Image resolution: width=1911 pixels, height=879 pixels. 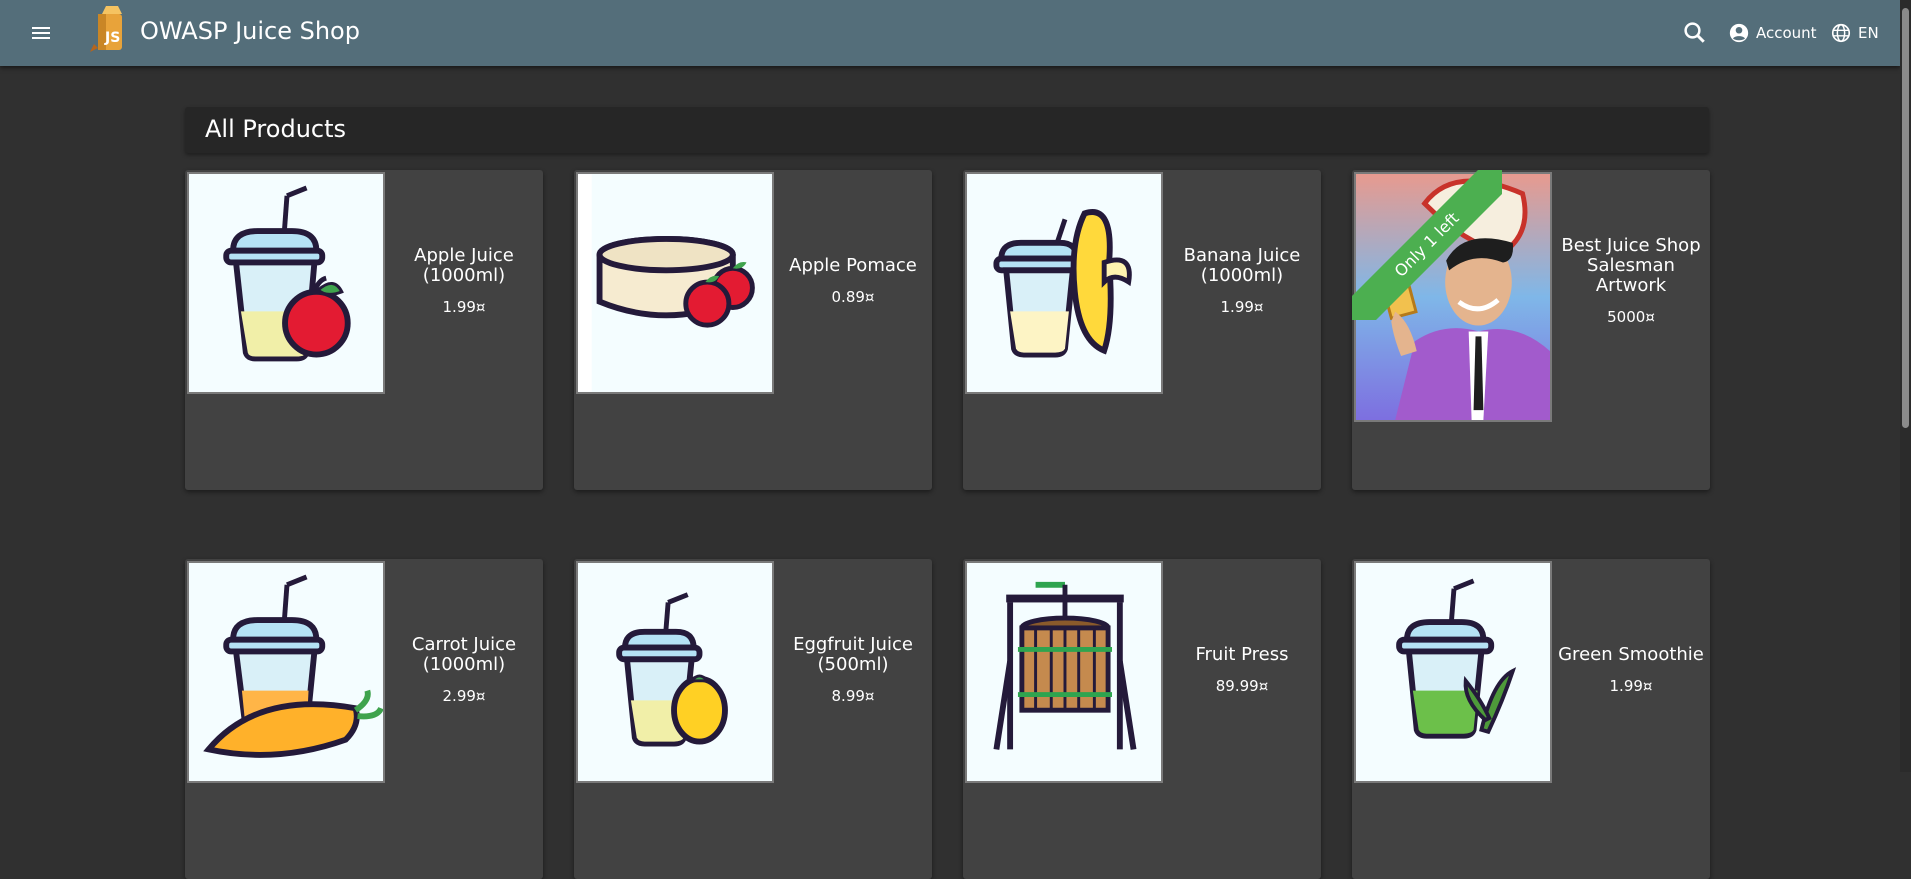 I want to click on product-name: Banana Juice (1000ml), so click(x=1242, y=265).